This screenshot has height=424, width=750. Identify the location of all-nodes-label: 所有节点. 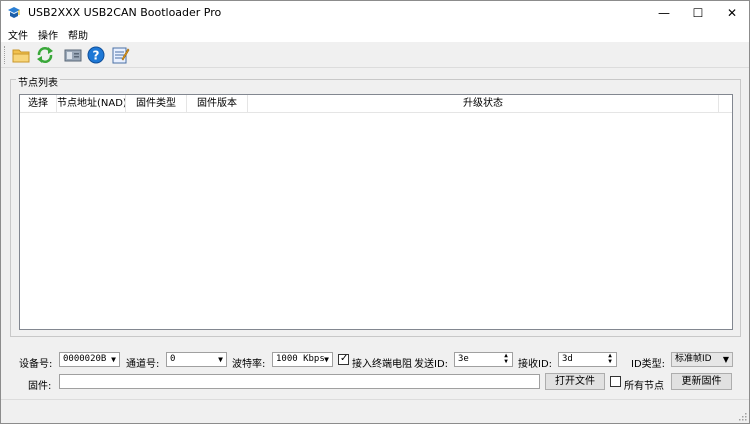
(644, 386).